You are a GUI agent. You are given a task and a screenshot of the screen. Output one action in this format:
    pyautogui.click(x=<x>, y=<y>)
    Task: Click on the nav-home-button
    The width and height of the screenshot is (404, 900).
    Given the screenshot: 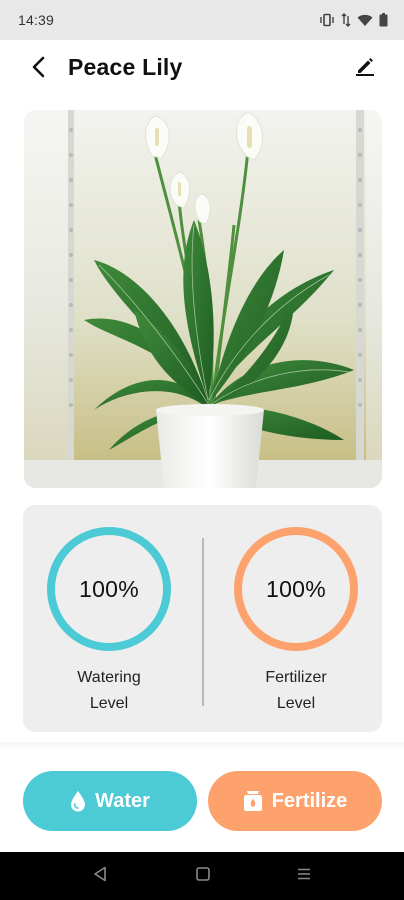 What is the action you would take?
    pyautogui.click(x=203, y=876)
    